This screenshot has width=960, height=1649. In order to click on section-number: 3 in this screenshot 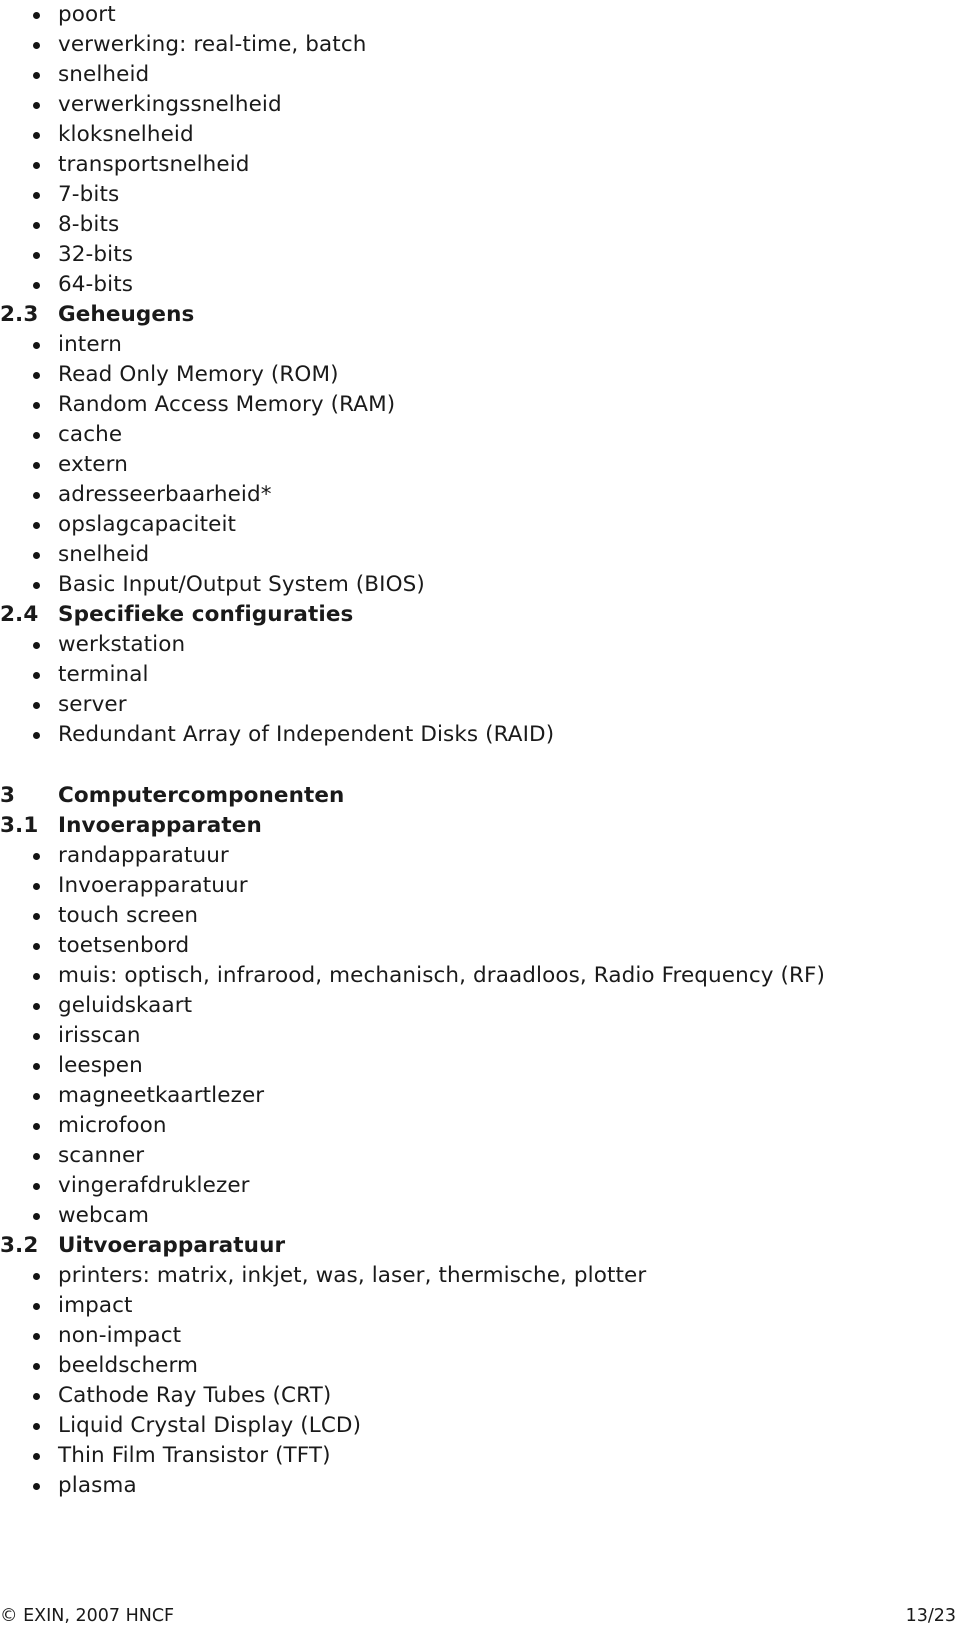, I will do `click(8, 795)`.